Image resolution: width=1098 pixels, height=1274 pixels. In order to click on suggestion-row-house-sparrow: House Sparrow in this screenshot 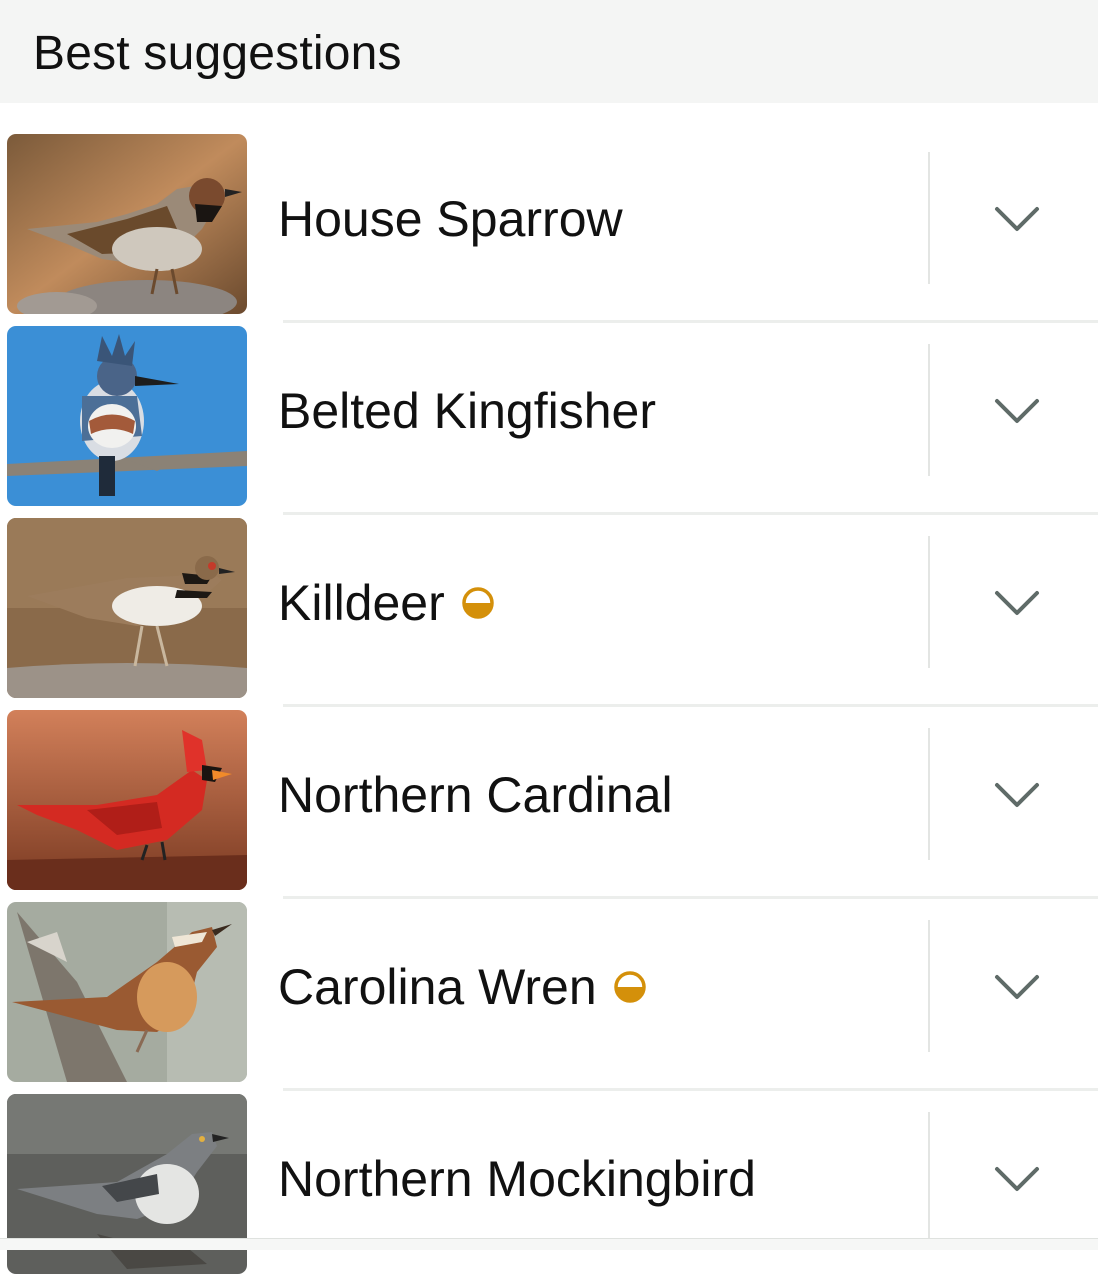, I will do `click(549, 228)`.